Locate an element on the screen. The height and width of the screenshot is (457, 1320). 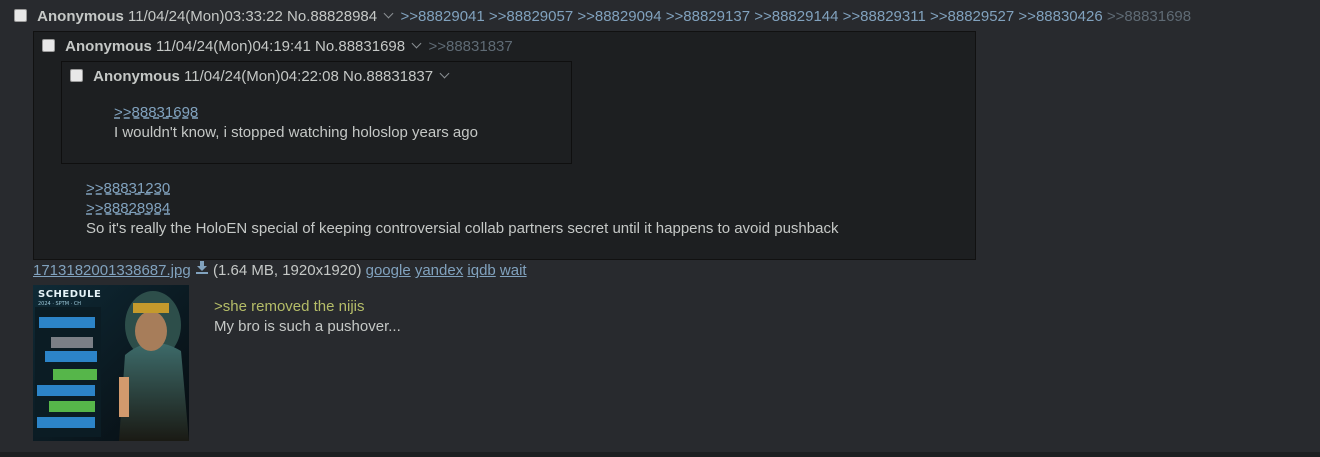
inline2-name: Anonymous is located at coordinates (136, 76).